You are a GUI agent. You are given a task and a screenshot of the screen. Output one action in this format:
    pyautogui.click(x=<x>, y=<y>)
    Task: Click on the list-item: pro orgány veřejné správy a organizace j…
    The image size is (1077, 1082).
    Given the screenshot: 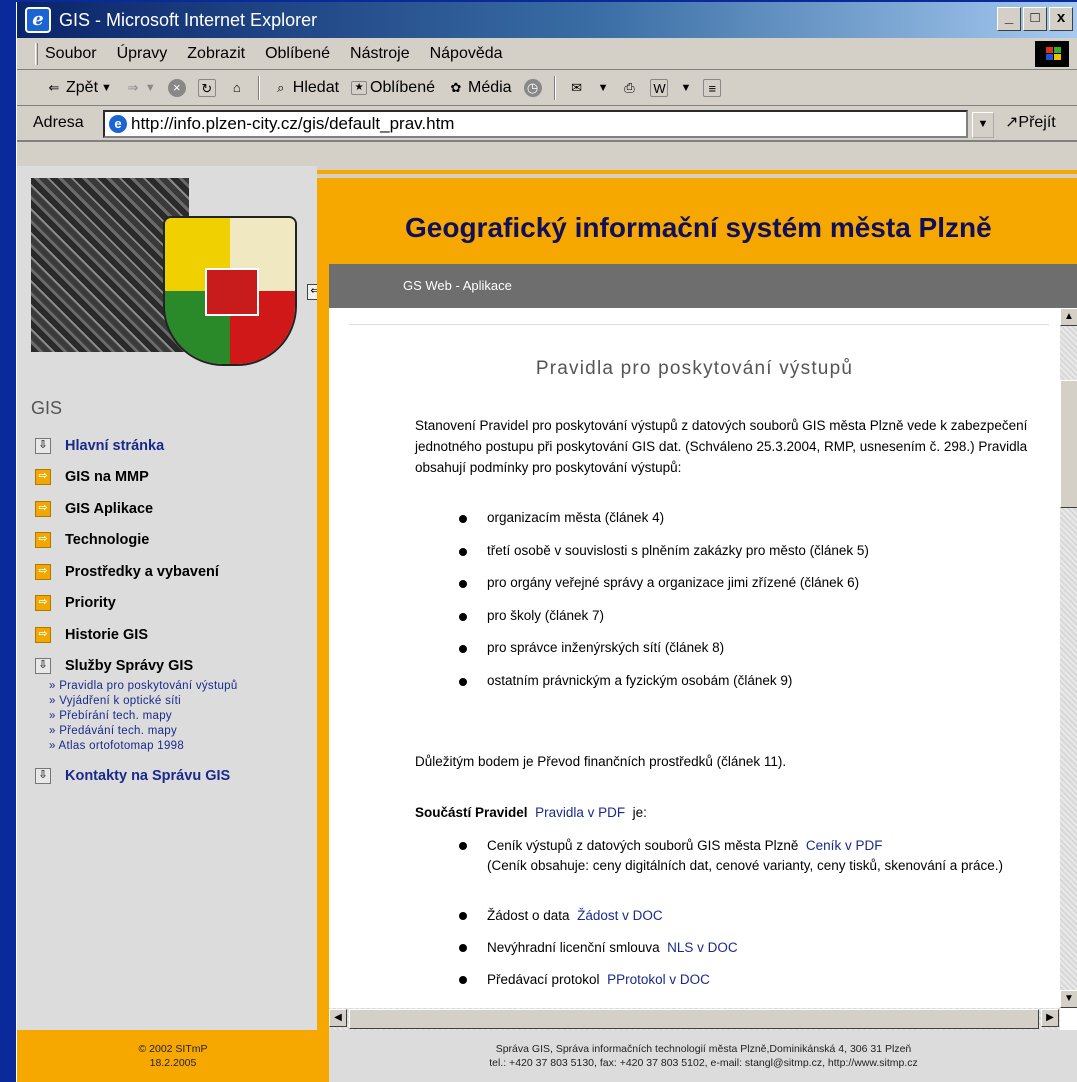 What is the action you would take?
    pyautogui.click(x=664, y=591)
    